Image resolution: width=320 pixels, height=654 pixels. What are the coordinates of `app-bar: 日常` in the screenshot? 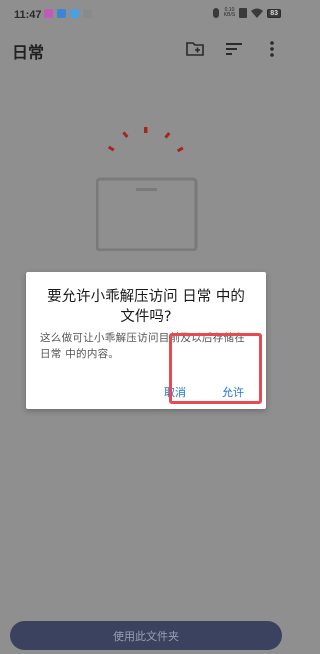 It's located at (145, 49).